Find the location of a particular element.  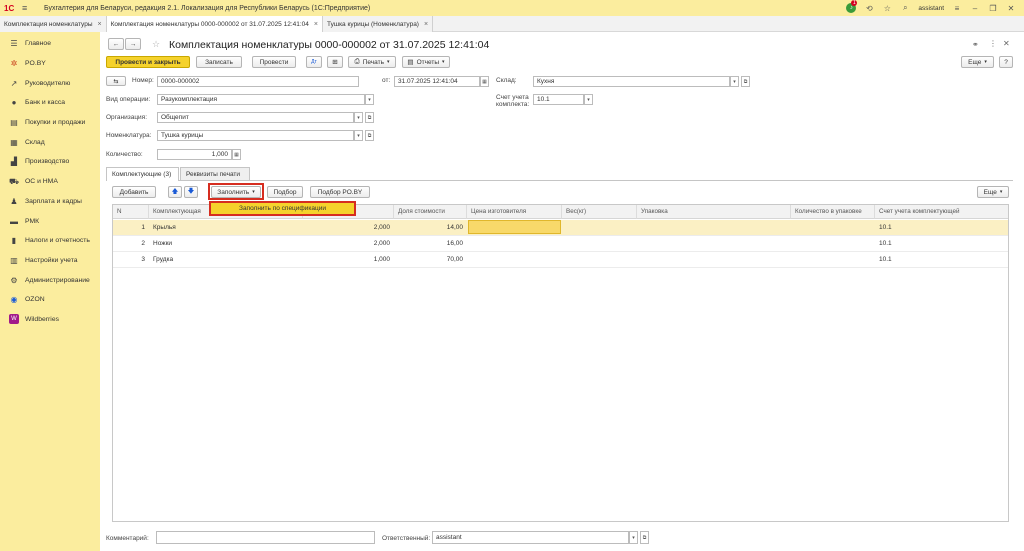

pick-button: Подбор is located at coordinates (285, 192).